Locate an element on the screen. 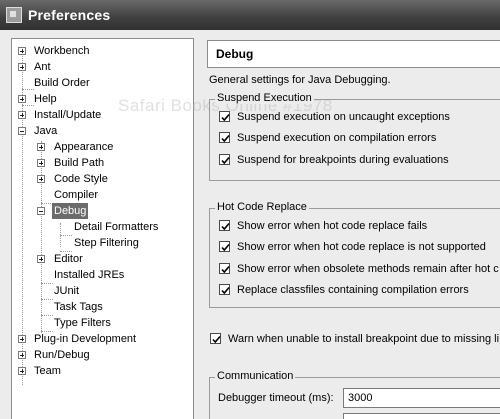 The width and height of the screenshot is (500, 419). hot-code-replace-legend: Hot Code Replace is located at coordinates (262, 207).